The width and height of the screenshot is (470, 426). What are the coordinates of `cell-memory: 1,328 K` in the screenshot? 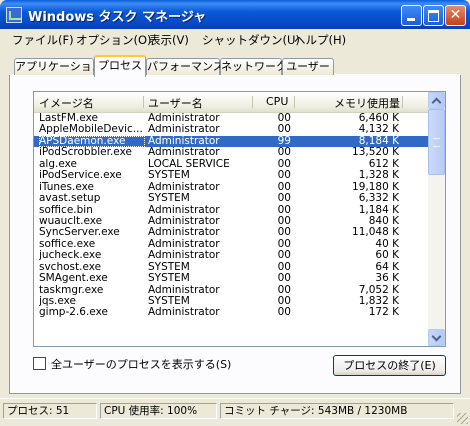 It's located at (378, 175).